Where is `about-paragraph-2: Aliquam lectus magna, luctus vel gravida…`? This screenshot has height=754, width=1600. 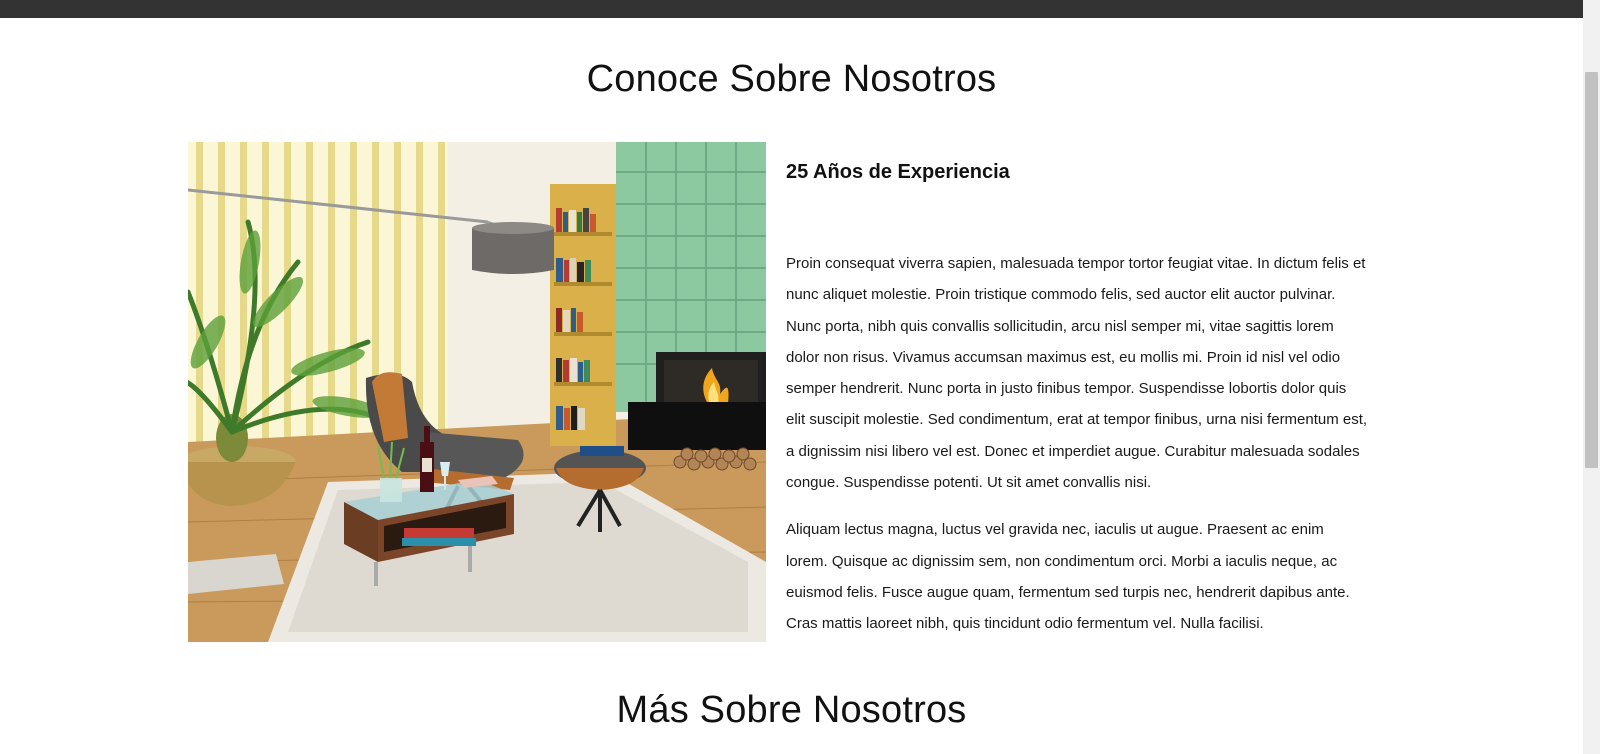
about-paragraph-2: Aliquam lectus magna, luctus vel gravida… is located at coordinates (1068, 577).